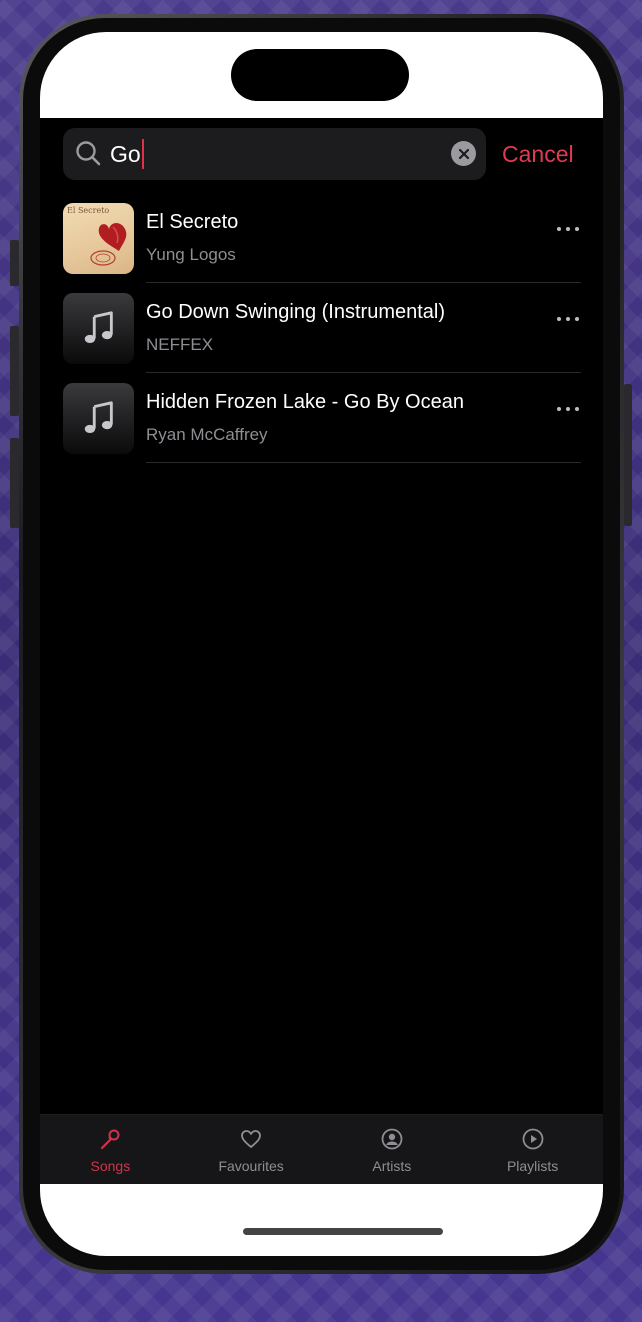 The width and height of the screenshot is (642, 1322). I want to click on tab-bar: Songs Favourites Artists Playlists, so click(321, 1149).